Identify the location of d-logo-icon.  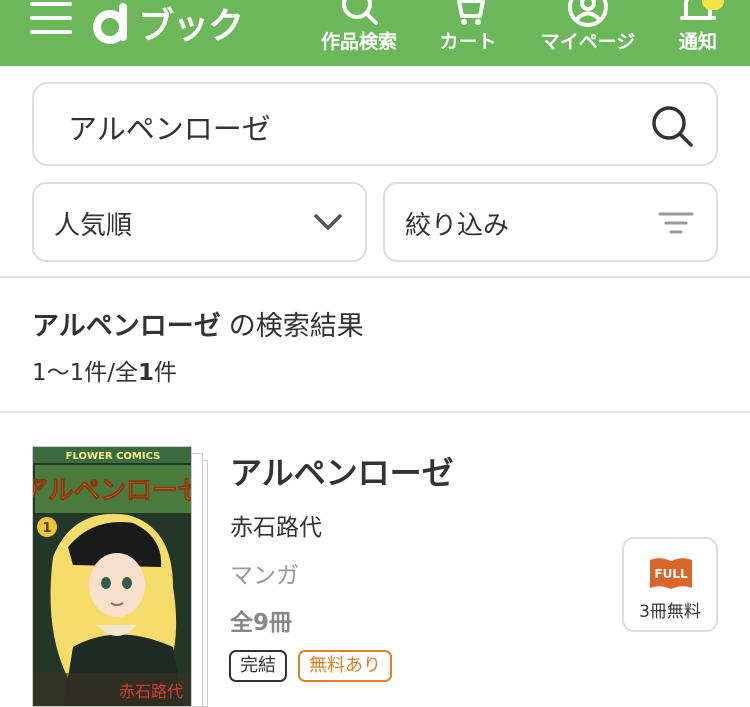
(110, 23).